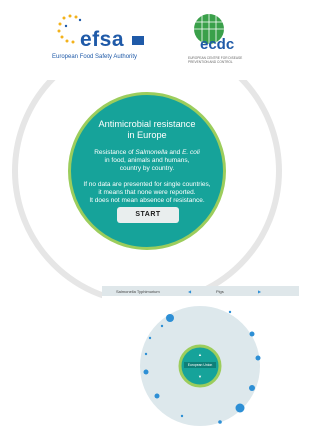  I want to click on species-salmonella: Salmonella, so click(151, 152).